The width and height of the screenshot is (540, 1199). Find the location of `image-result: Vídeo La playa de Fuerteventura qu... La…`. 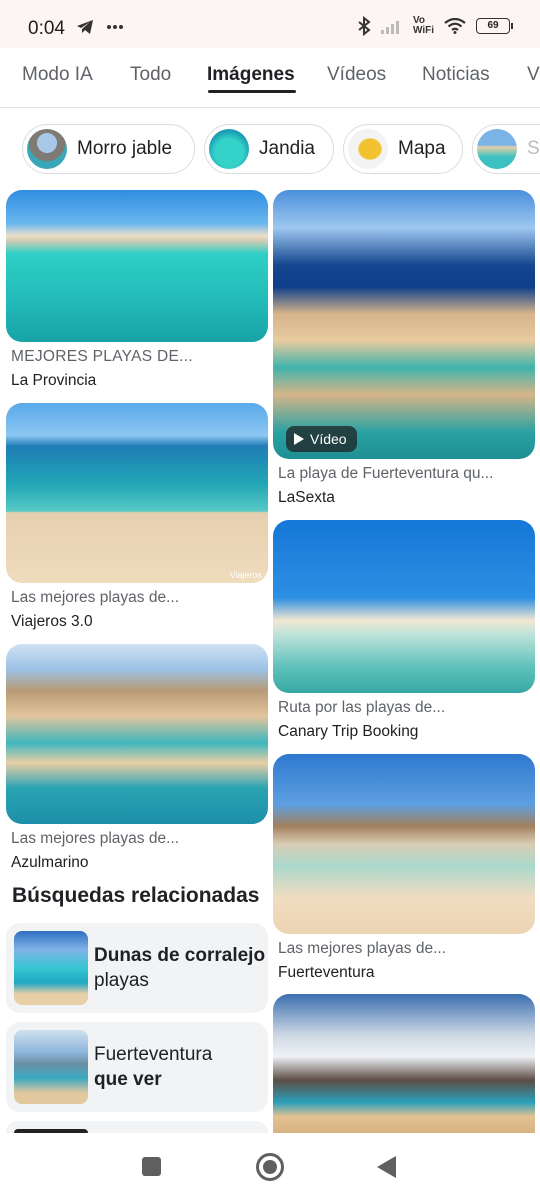

image-result: Vídeo La playa de Fuerteventura qu... La… is located at coordinates (404, 350).